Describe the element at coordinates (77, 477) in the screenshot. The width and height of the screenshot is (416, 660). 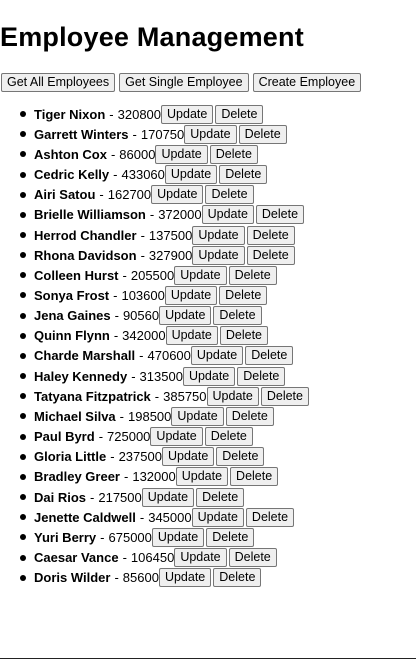
I see `employee-name: Bradley Greer` at that location.